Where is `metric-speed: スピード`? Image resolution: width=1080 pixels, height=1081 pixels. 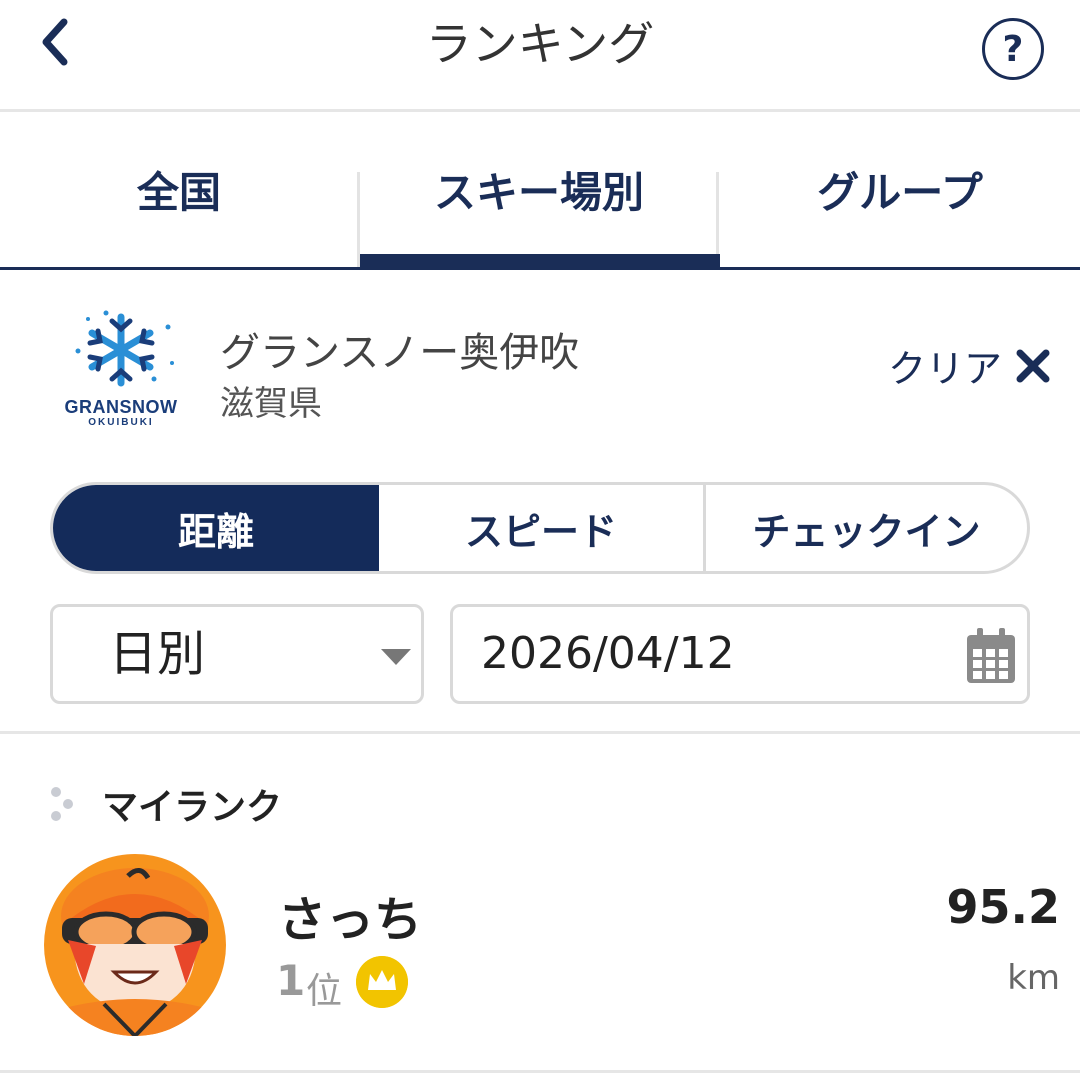
metric-speed: スピード is located at coordinates (541, 528).